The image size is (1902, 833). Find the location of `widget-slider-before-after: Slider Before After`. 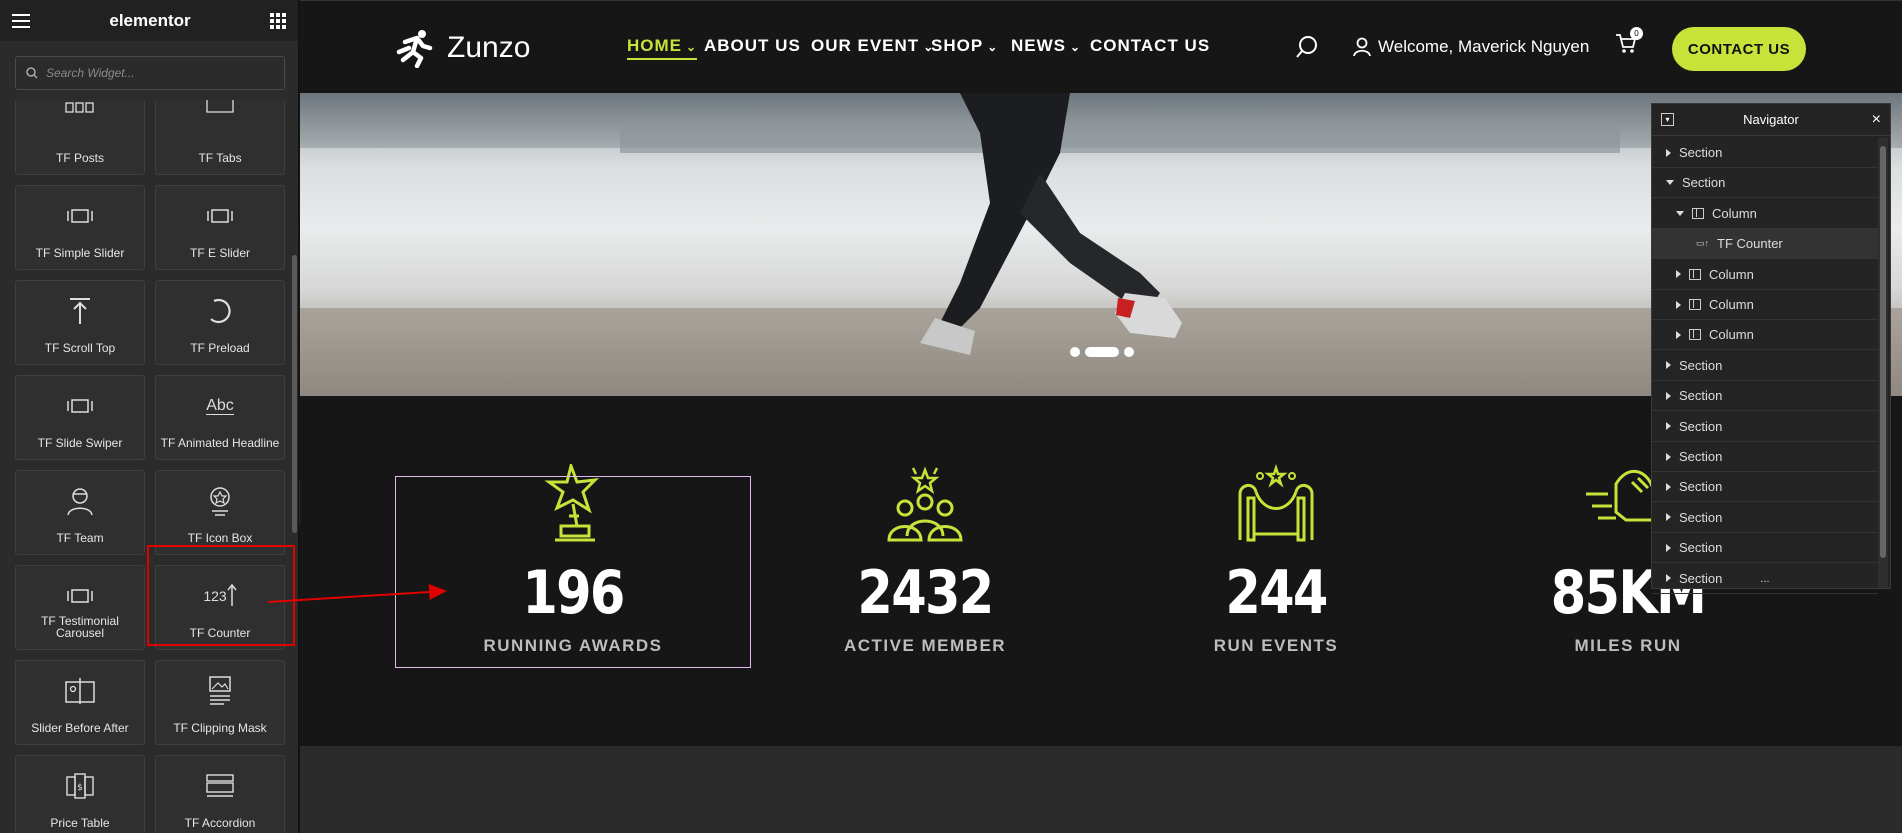

widget-slider-before-after: Slider Before After is located at coordinates (80, 702).